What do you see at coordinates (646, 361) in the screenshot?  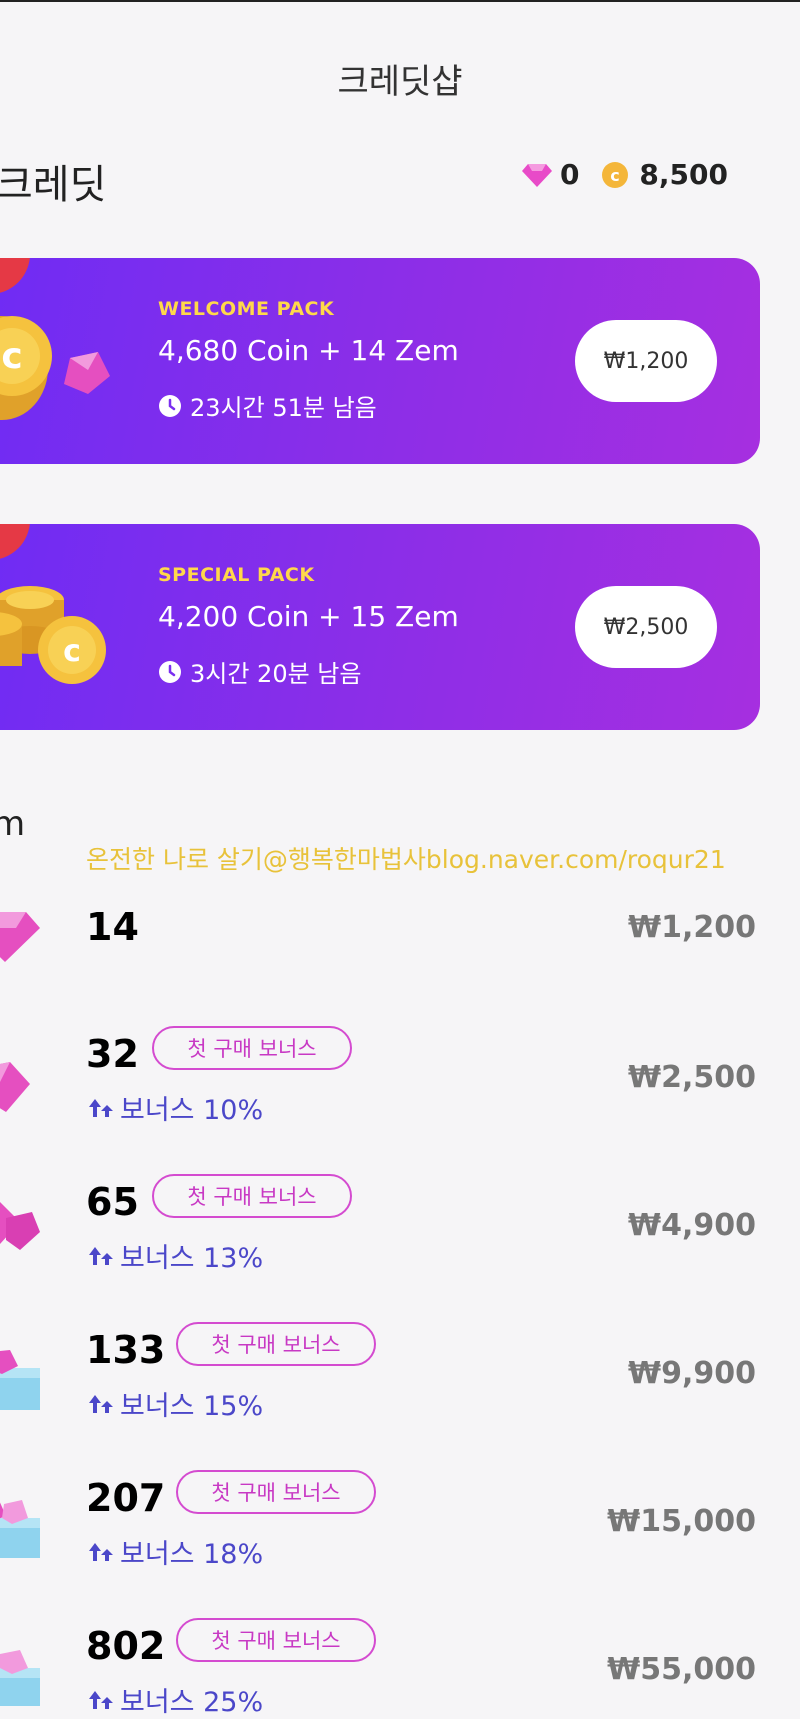 I see `welcome-pack-buy-button: ₩1,200` at bounding box center [646, 361].